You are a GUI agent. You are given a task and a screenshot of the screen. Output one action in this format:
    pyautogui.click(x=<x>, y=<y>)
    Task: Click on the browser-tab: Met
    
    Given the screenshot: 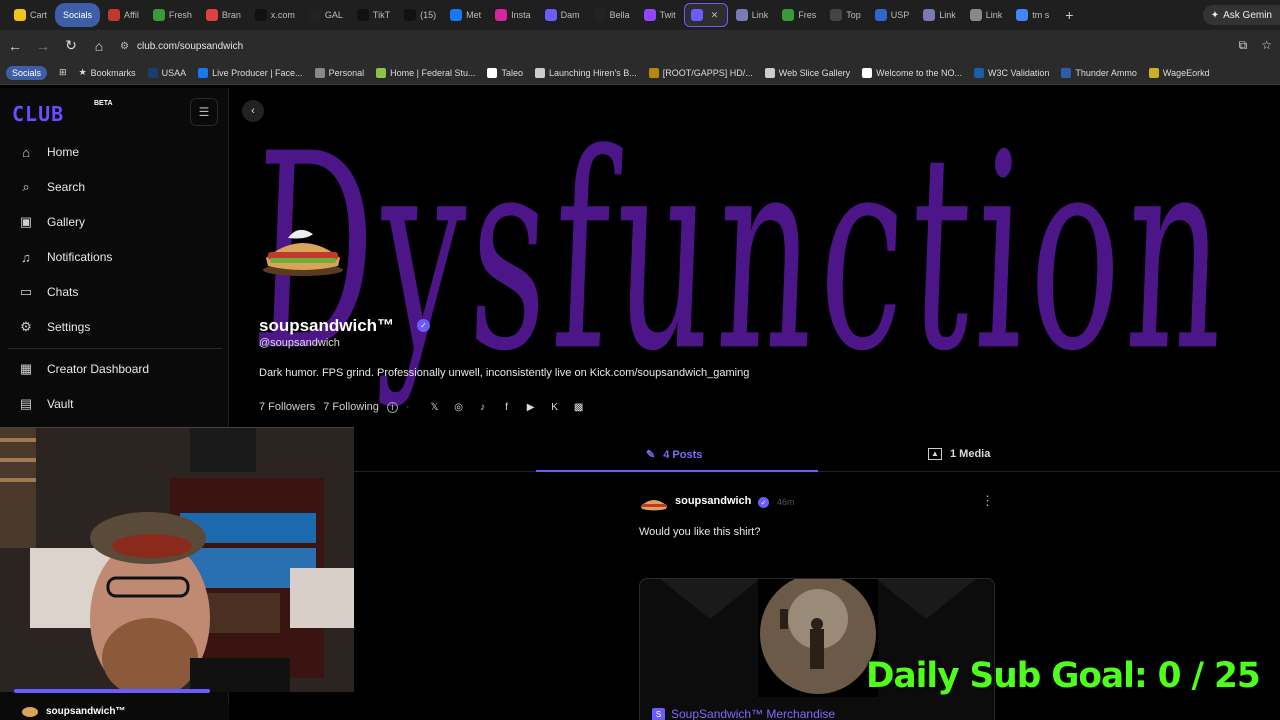 What is the action you would take?
    pyautogui.click(x=465, y=15)
    